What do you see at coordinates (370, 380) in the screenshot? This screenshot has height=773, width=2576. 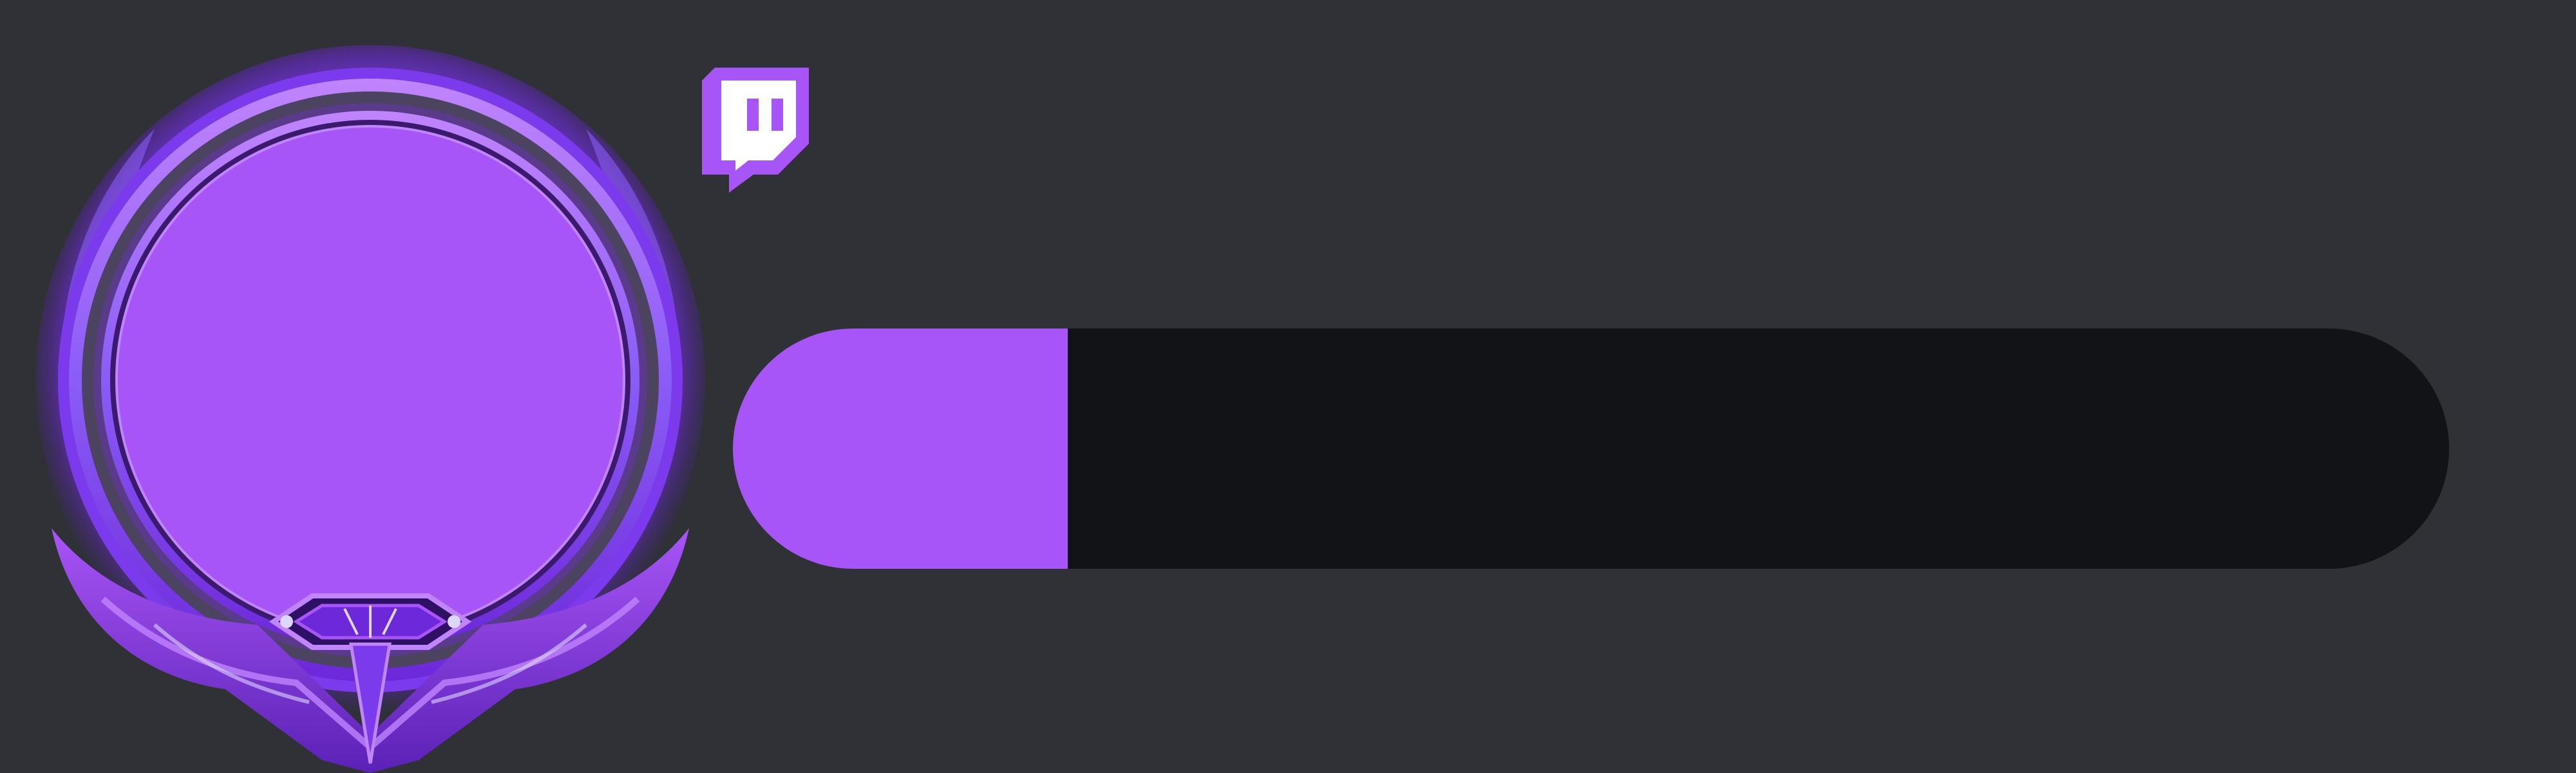 I see `avatar-placeholder` at bounding box center [370, 380].